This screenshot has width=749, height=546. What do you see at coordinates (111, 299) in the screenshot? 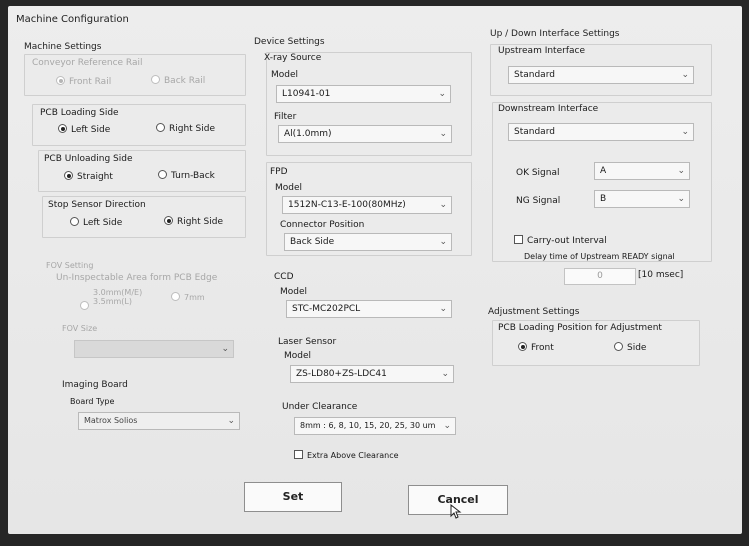
I see `fov-option-3mm-radio: 3.0mm(M/E) 3.5mm(L)` at bounding box center [111, 299].